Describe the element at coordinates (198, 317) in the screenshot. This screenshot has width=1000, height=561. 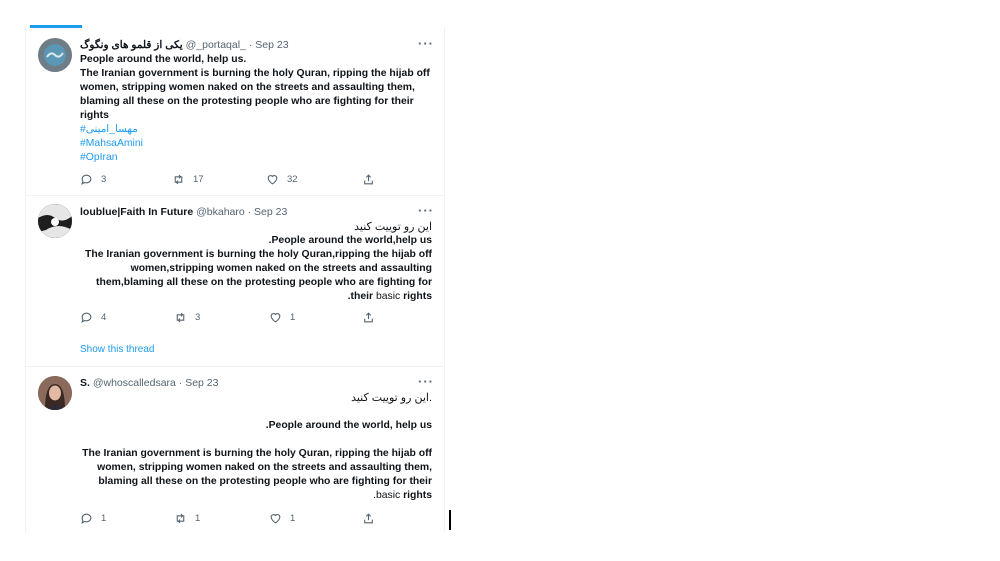
I see `retweet-count: 3` at that location.